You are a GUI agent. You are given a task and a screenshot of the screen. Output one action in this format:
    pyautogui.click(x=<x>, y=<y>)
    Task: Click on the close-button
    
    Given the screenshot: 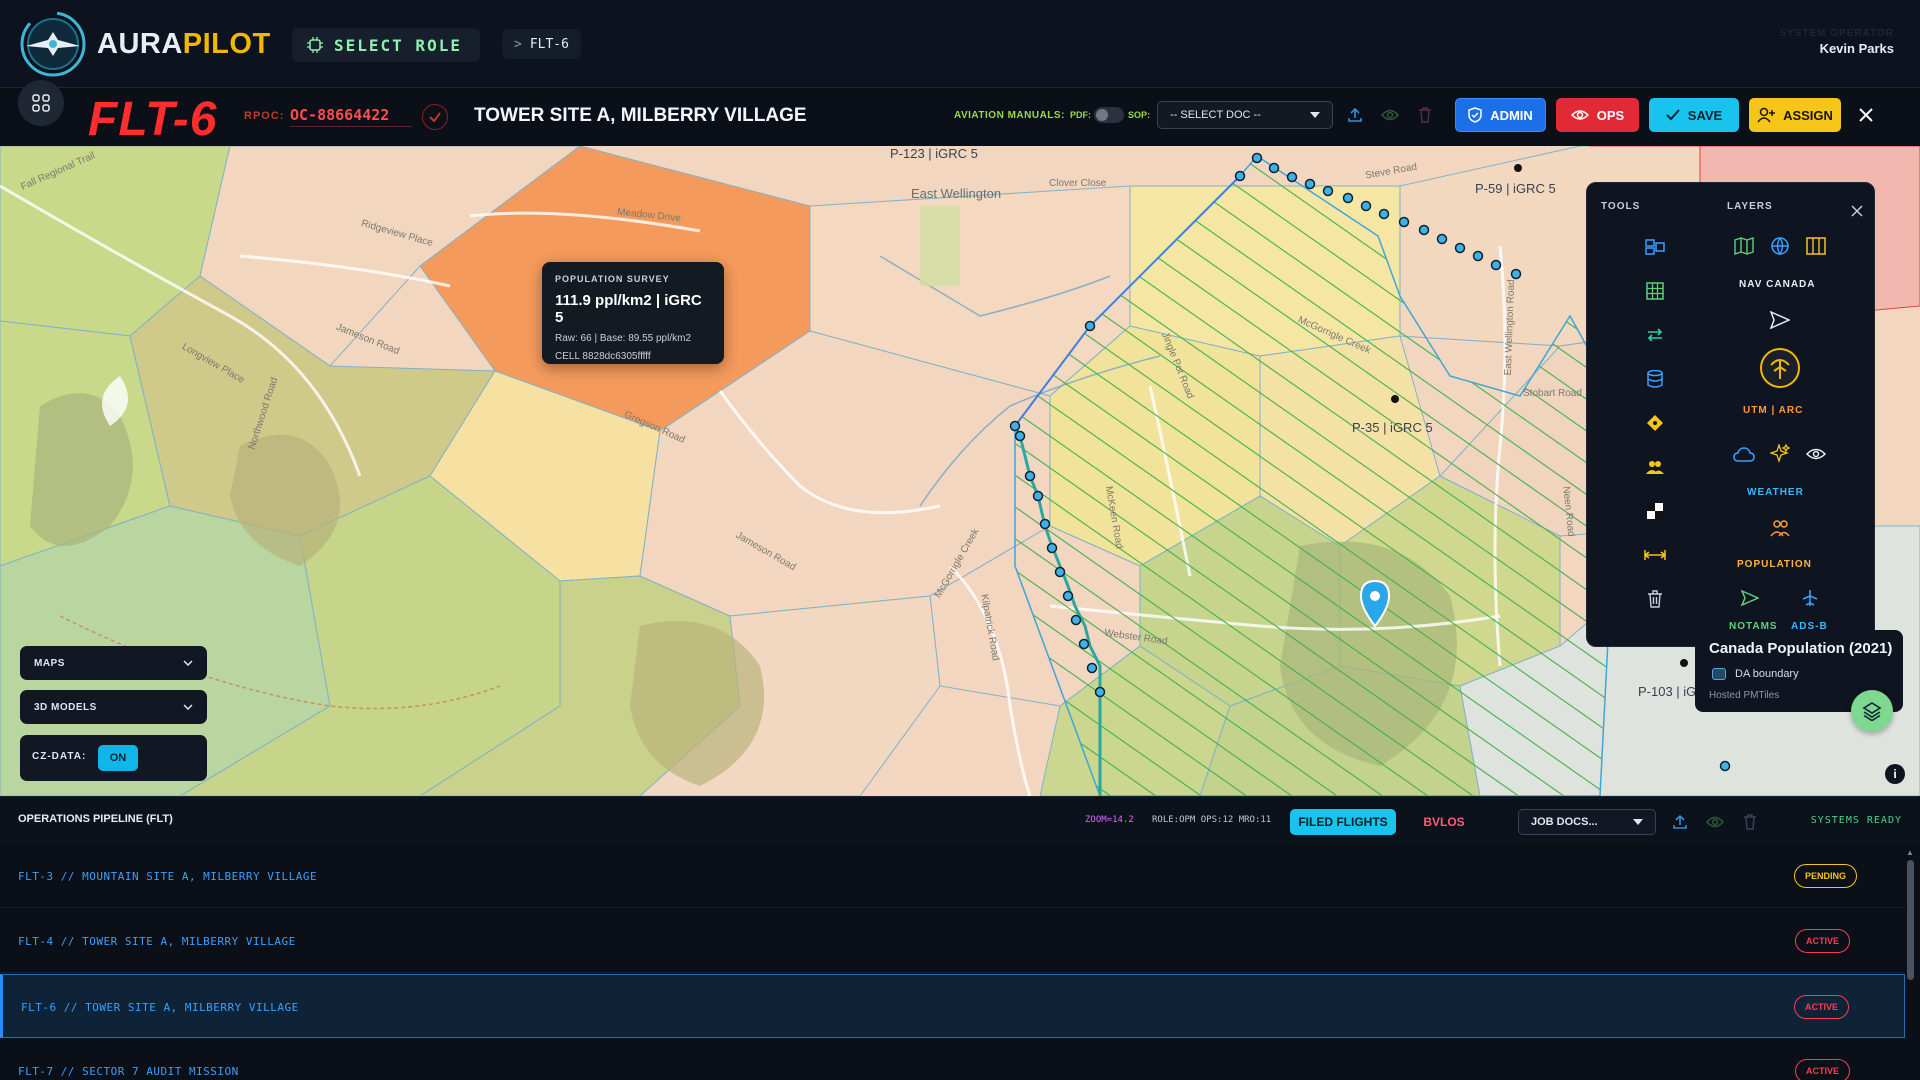 What is the action you would take?
    pyautogui.click(x=1866, y=115)
    